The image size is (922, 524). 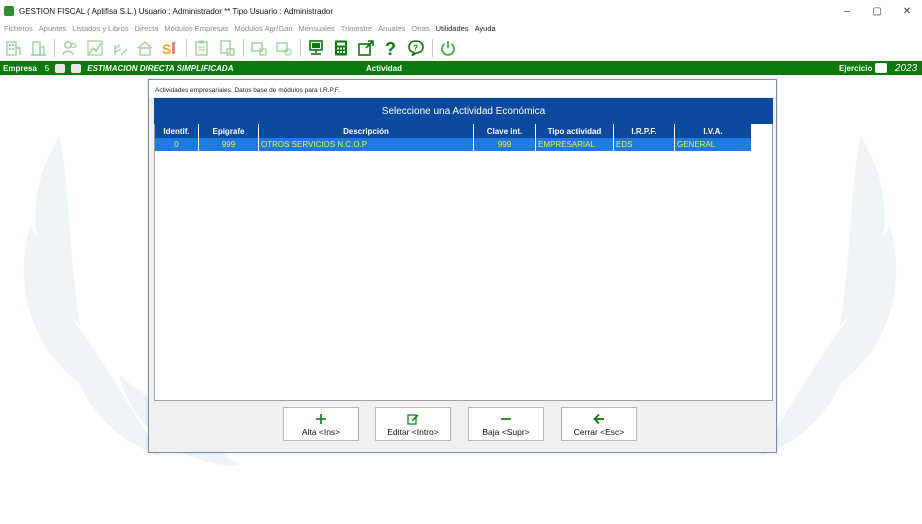 What do you see at coordinates (321, 431) in the screenshot?
I see `alta-button-label: Alta <Ins>` at bounding box center [321, 431].